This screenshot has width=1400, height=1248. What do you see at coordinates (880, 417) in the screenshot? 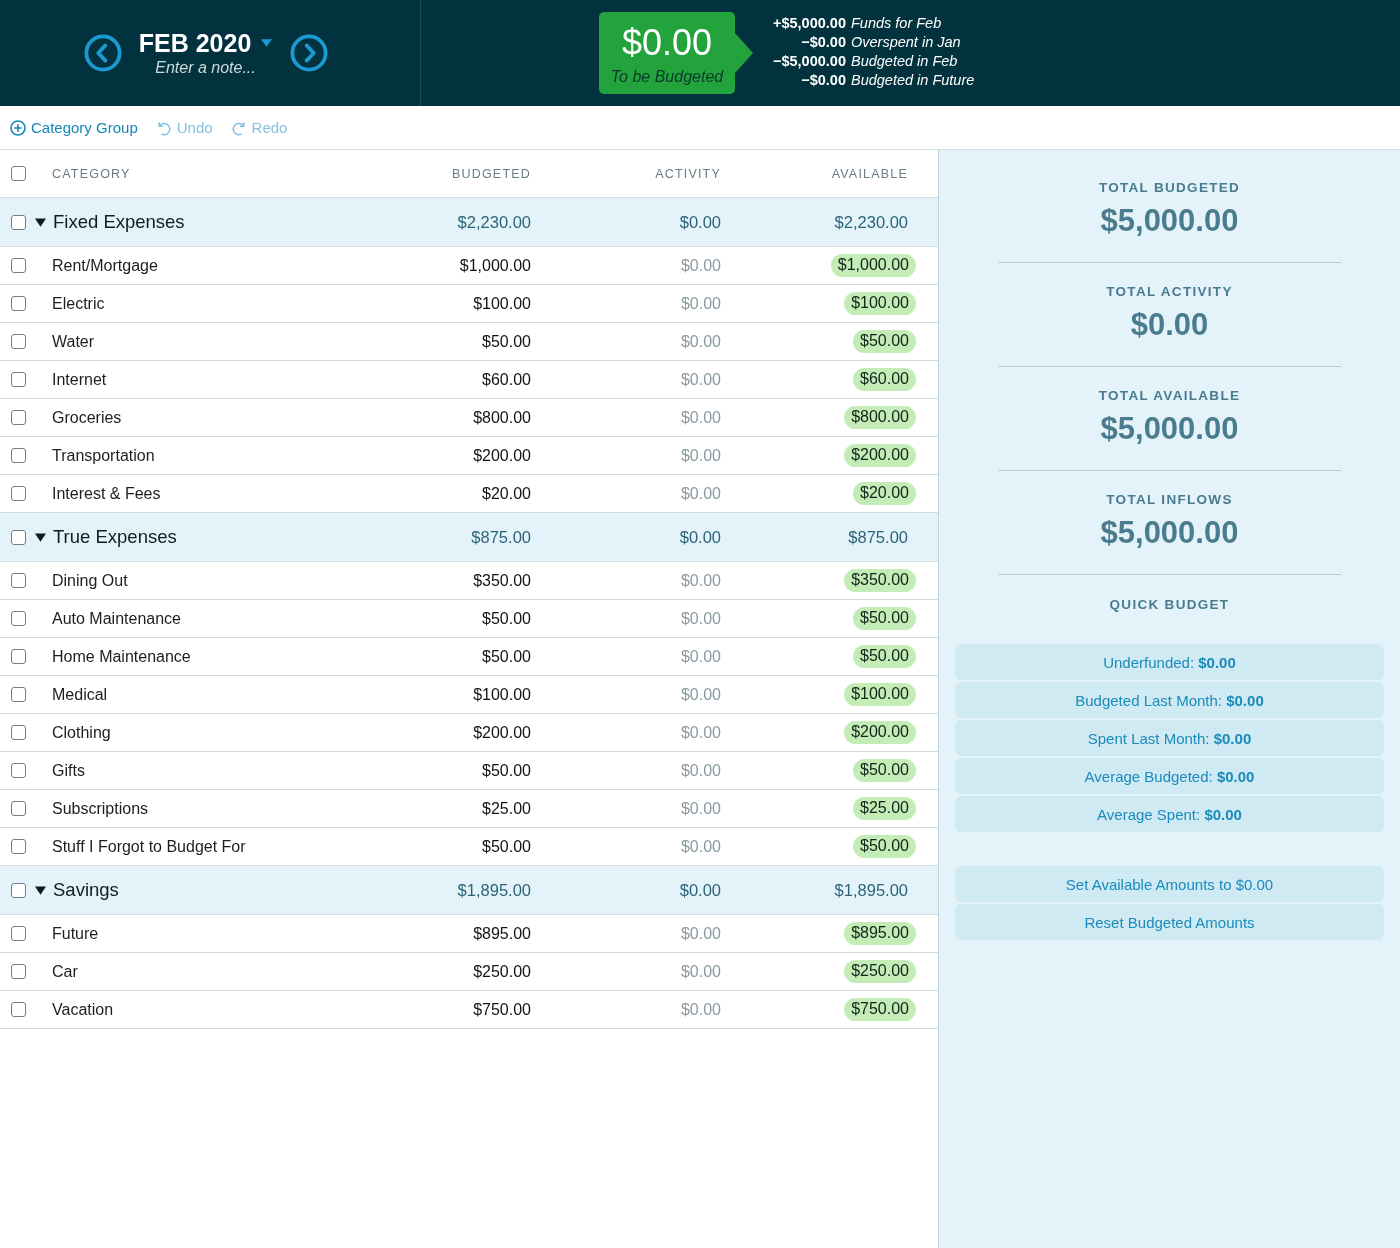
I see `available-balance: $800.00` at bounding box center [880, 417].